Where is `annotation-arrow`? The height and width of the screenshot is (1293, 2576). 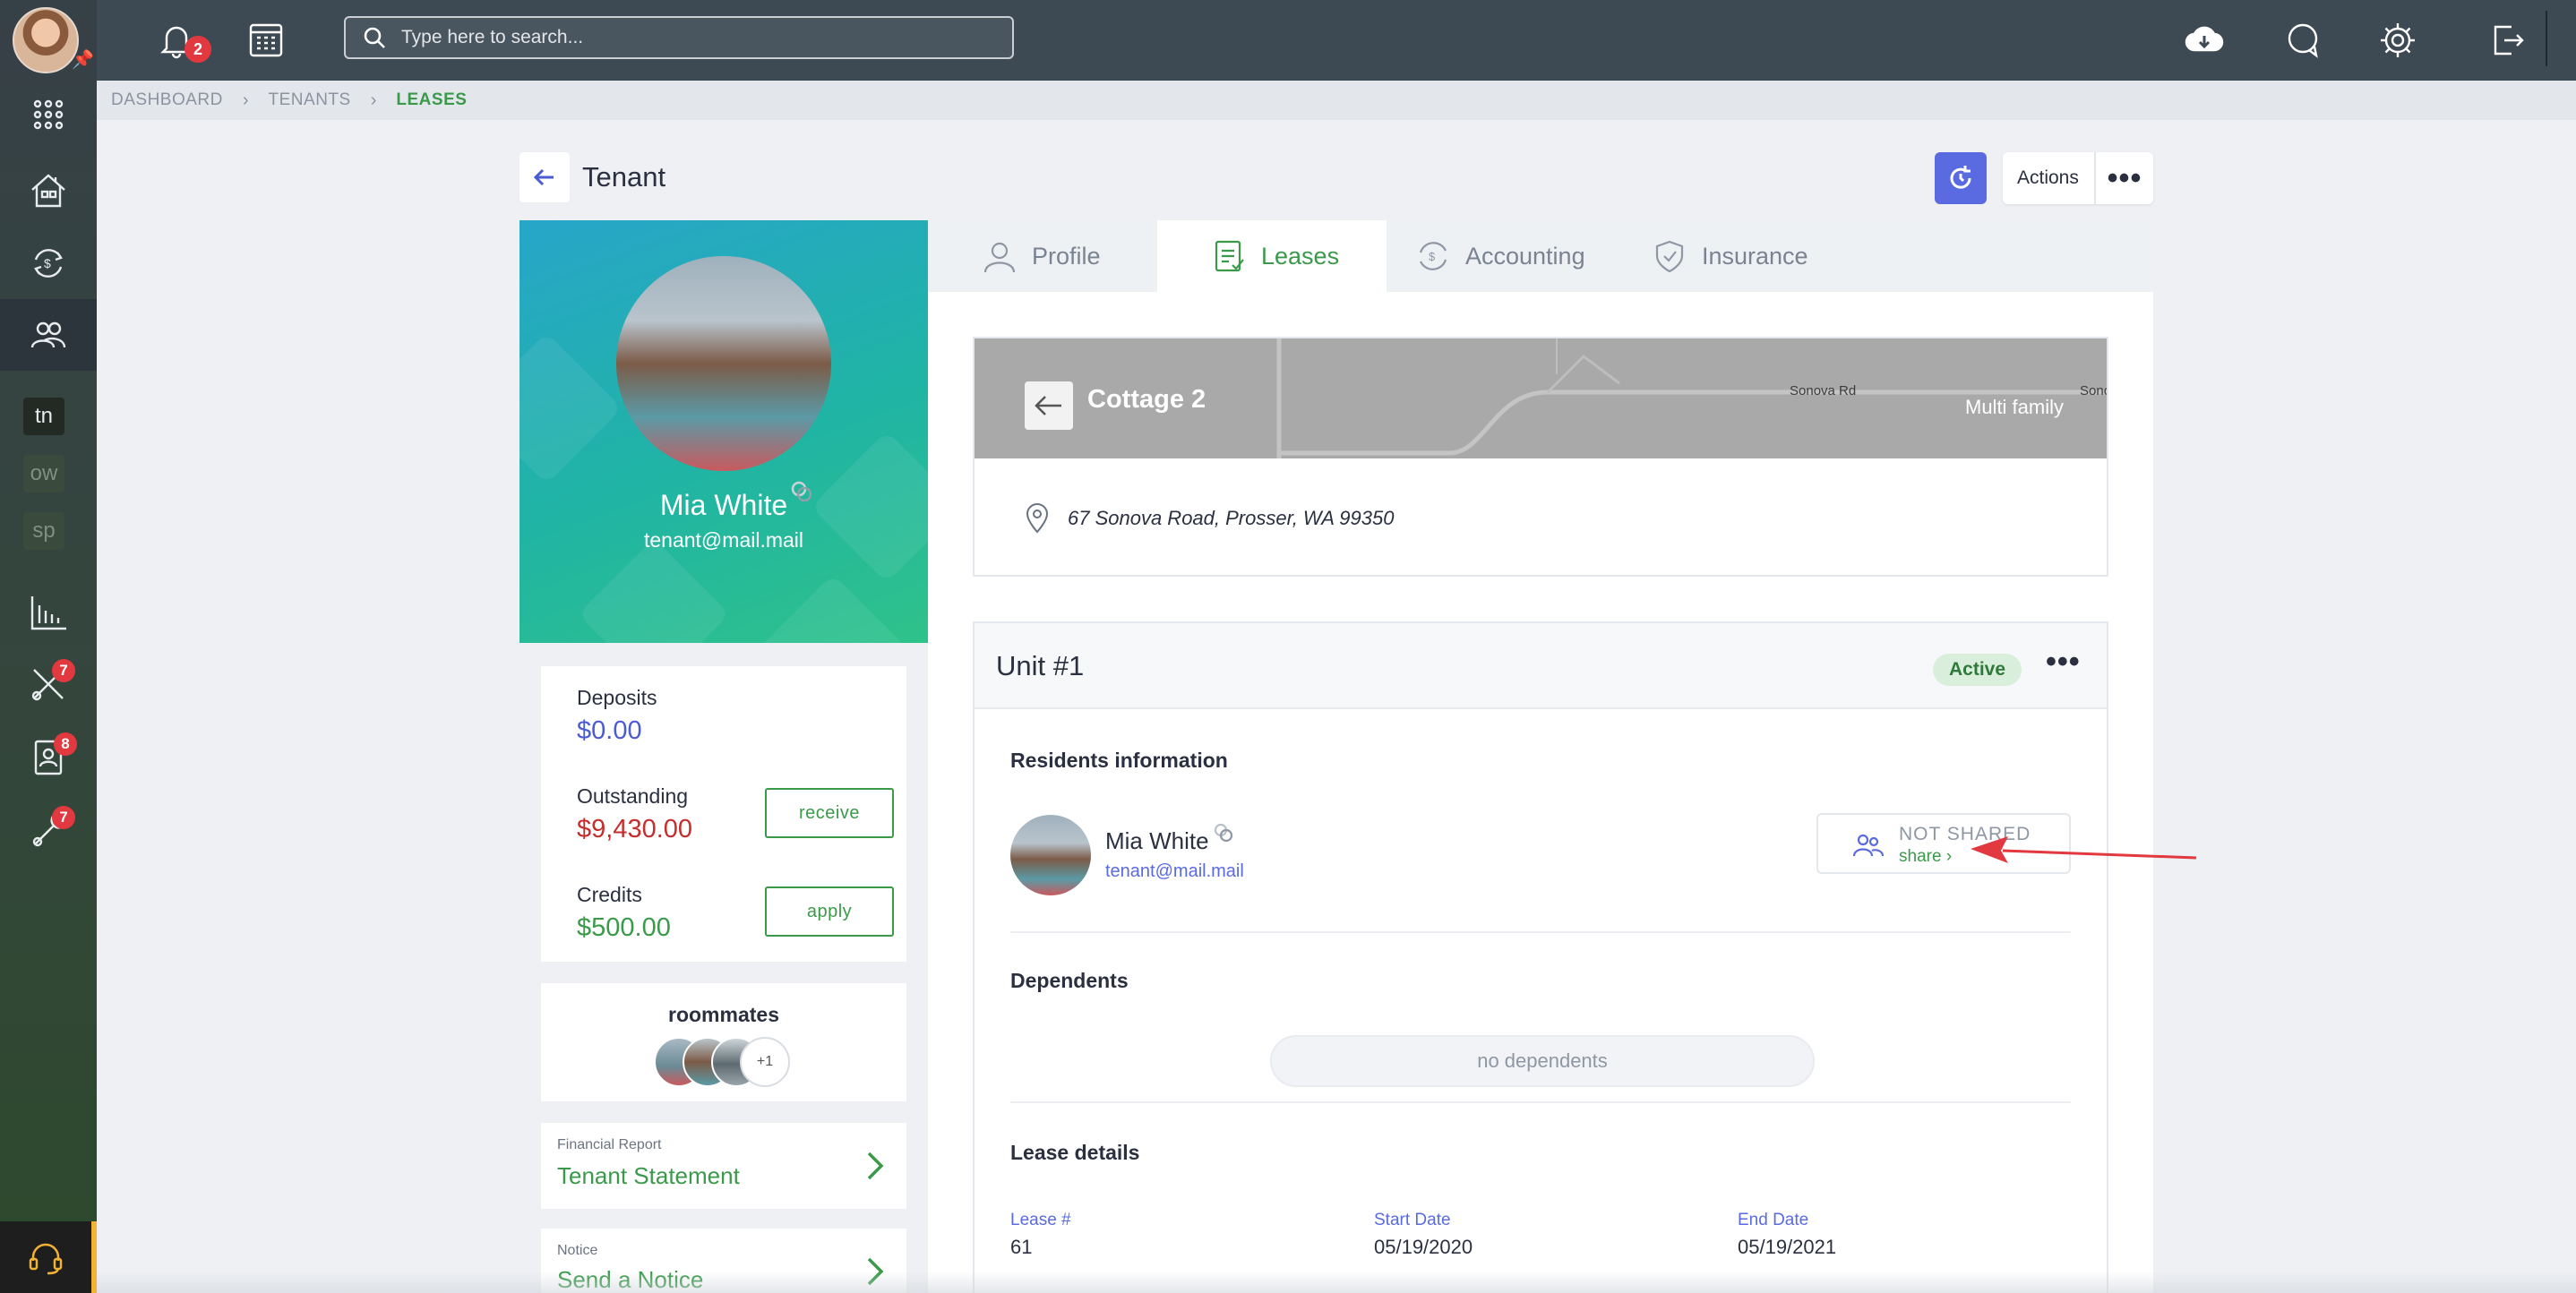 annotation-arrow is located at coordinates (2084, 849).